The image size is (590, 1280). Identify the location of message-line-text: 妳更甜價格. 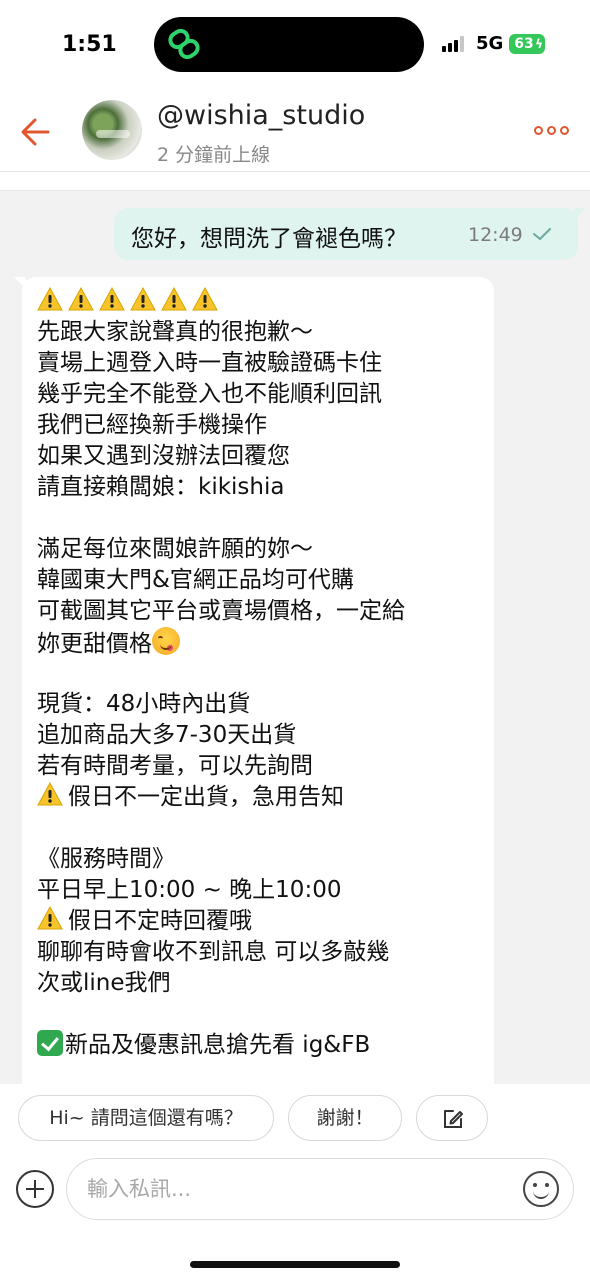
(94, 644).